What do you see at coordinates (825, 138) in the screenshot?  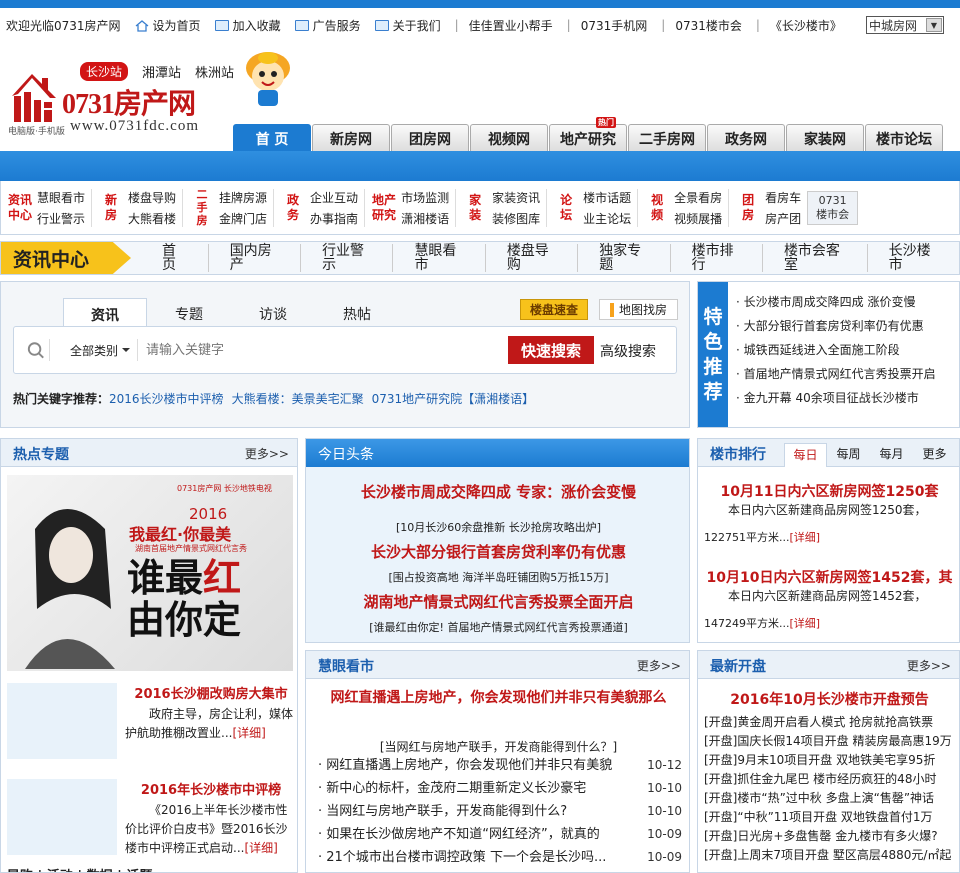 I see `tab-decoration: 家装网` at bounding box center [825, 138].